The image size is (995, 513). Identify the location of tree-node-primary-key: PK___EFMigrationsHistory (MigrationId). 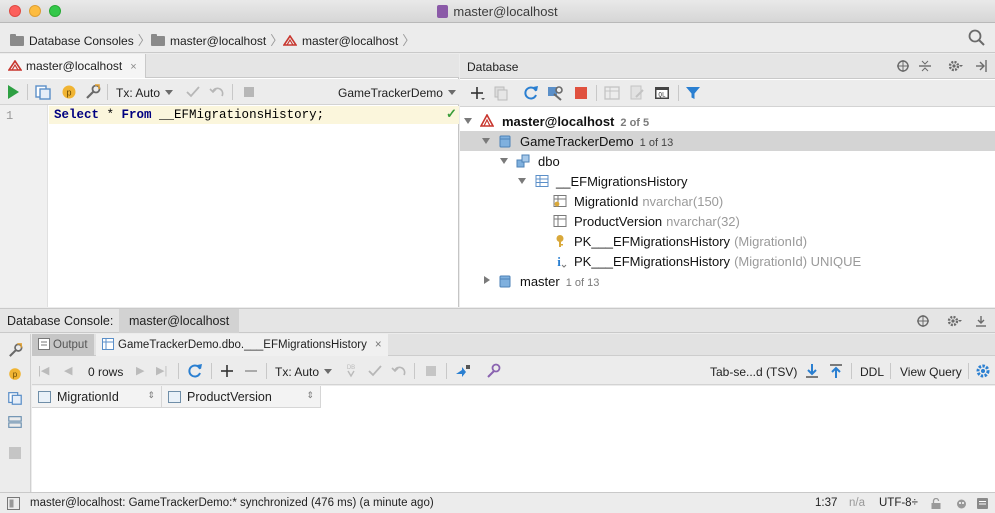
(727, 241).